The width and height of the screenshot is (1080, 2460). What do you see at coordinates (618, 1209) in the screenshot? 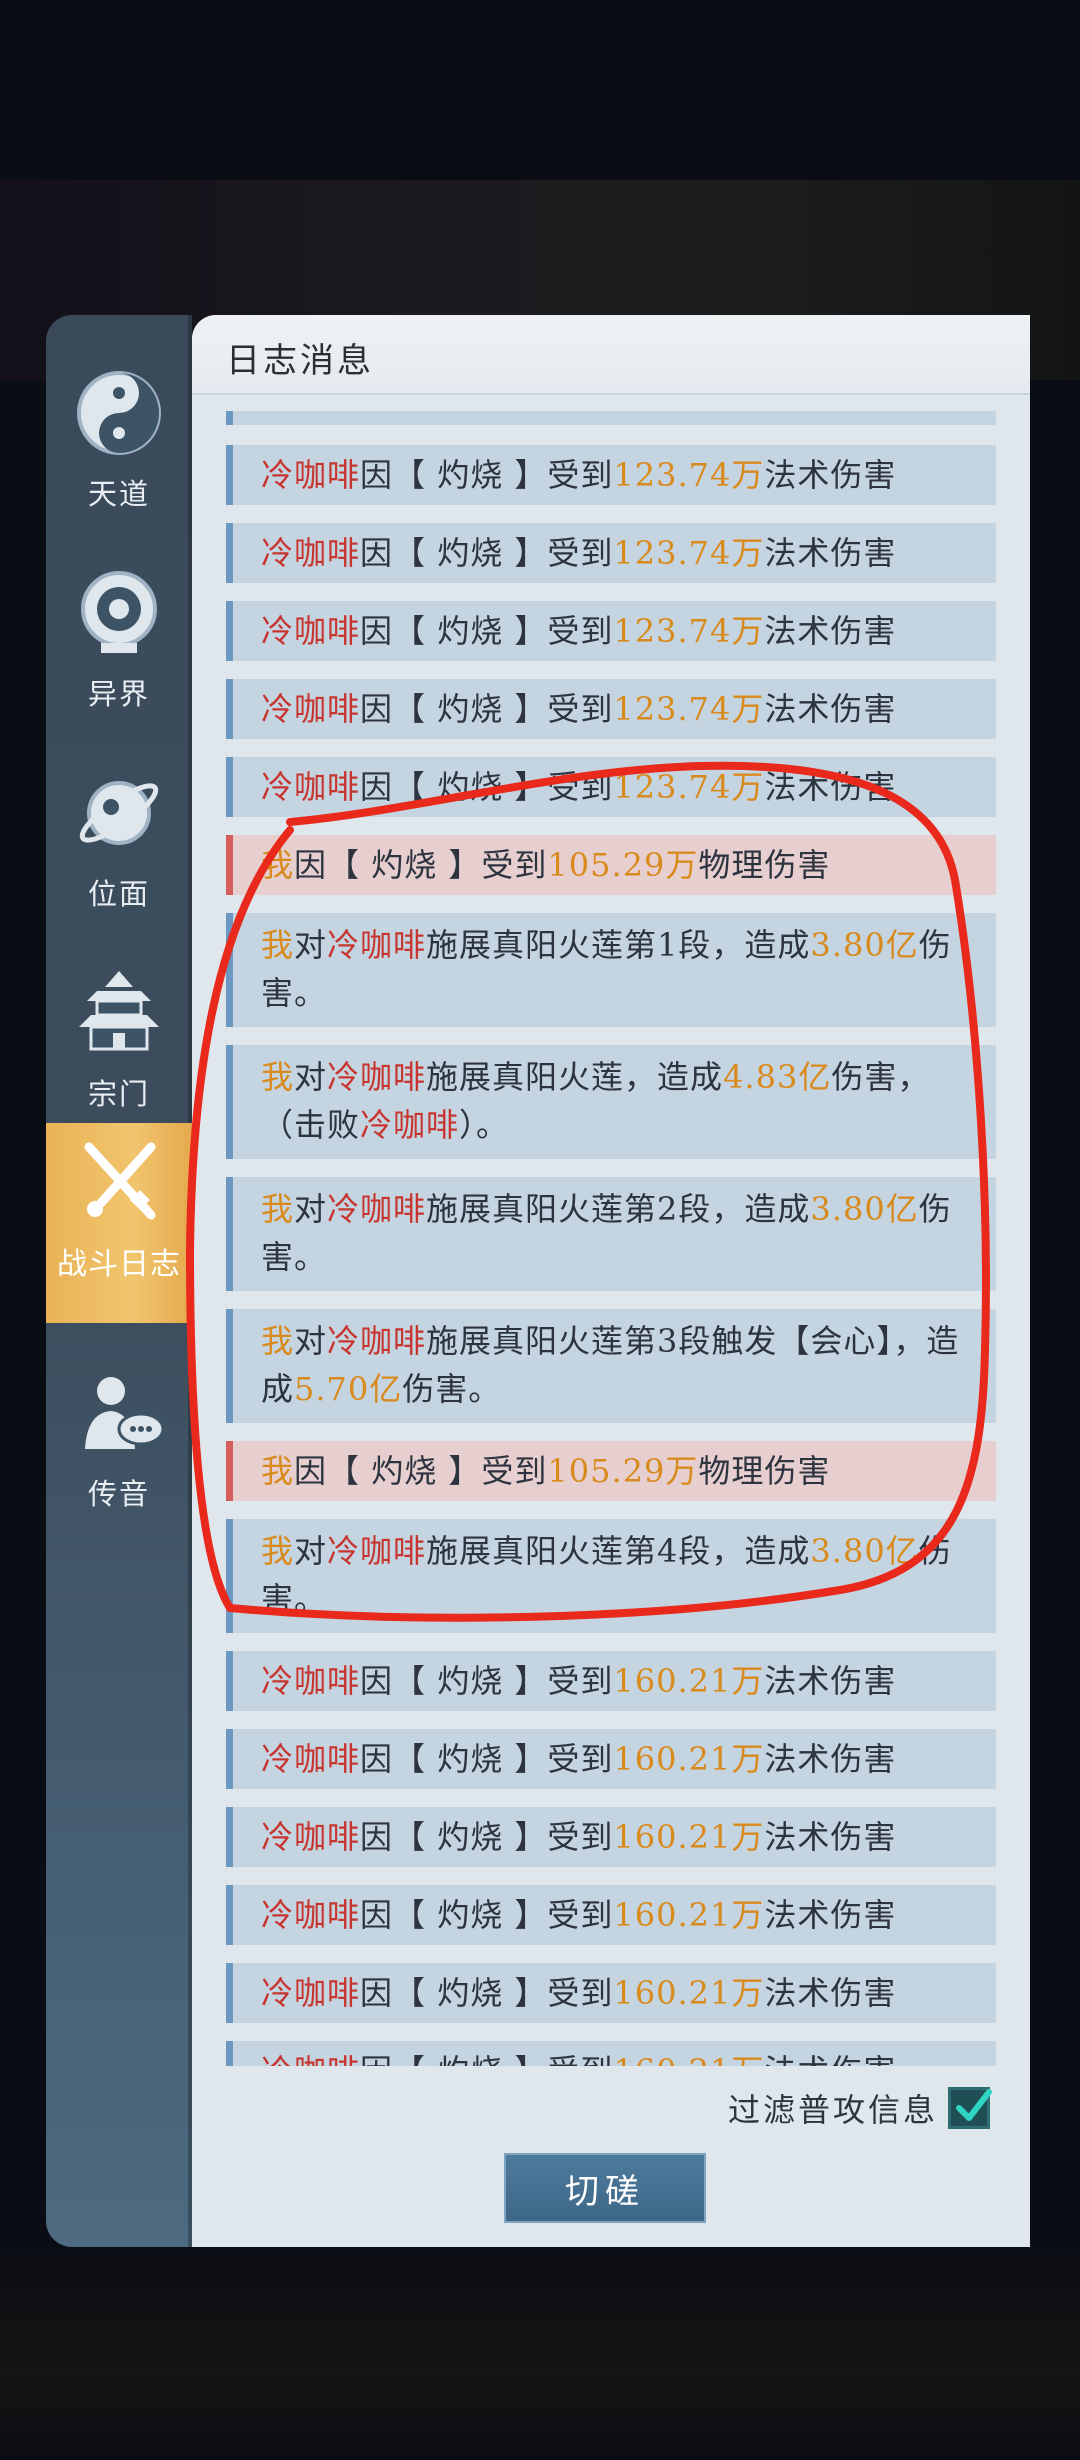
I see `skill-text: 施展真阳火莲第2段，造成` at bounding box center [618, 1209].